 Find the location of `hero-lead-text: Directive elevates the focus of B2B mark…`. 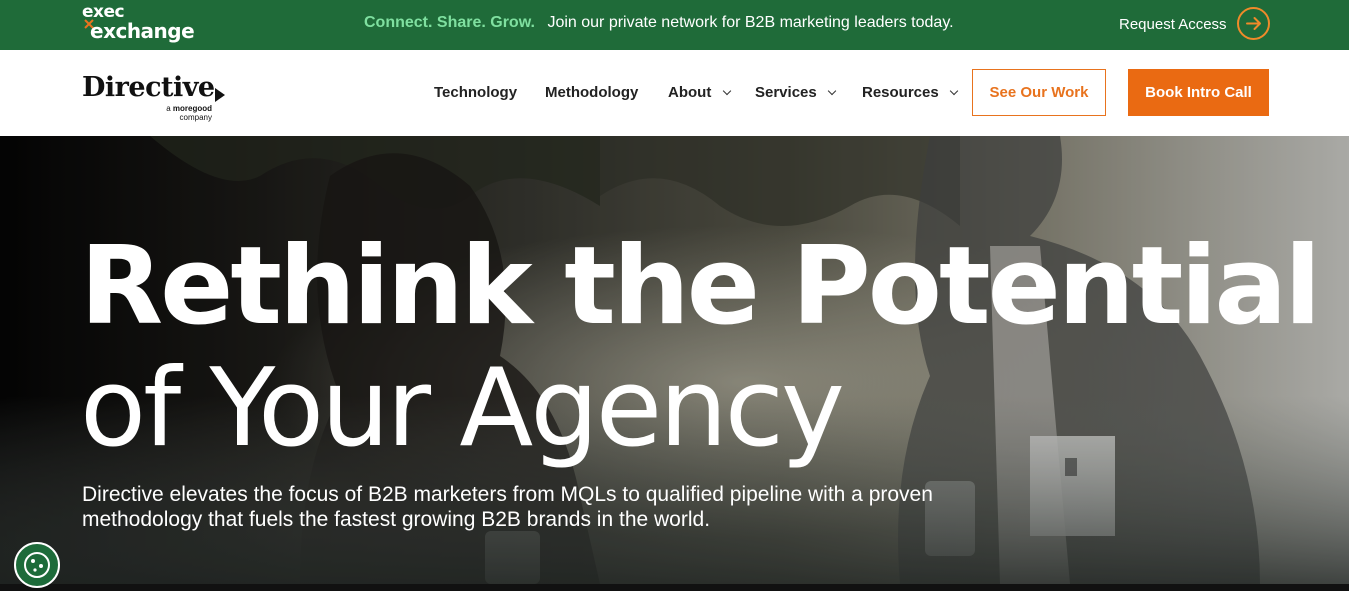

hero-lead-text: Directive elevates the focus of B2B mark… is located at coordinates (507, 507).